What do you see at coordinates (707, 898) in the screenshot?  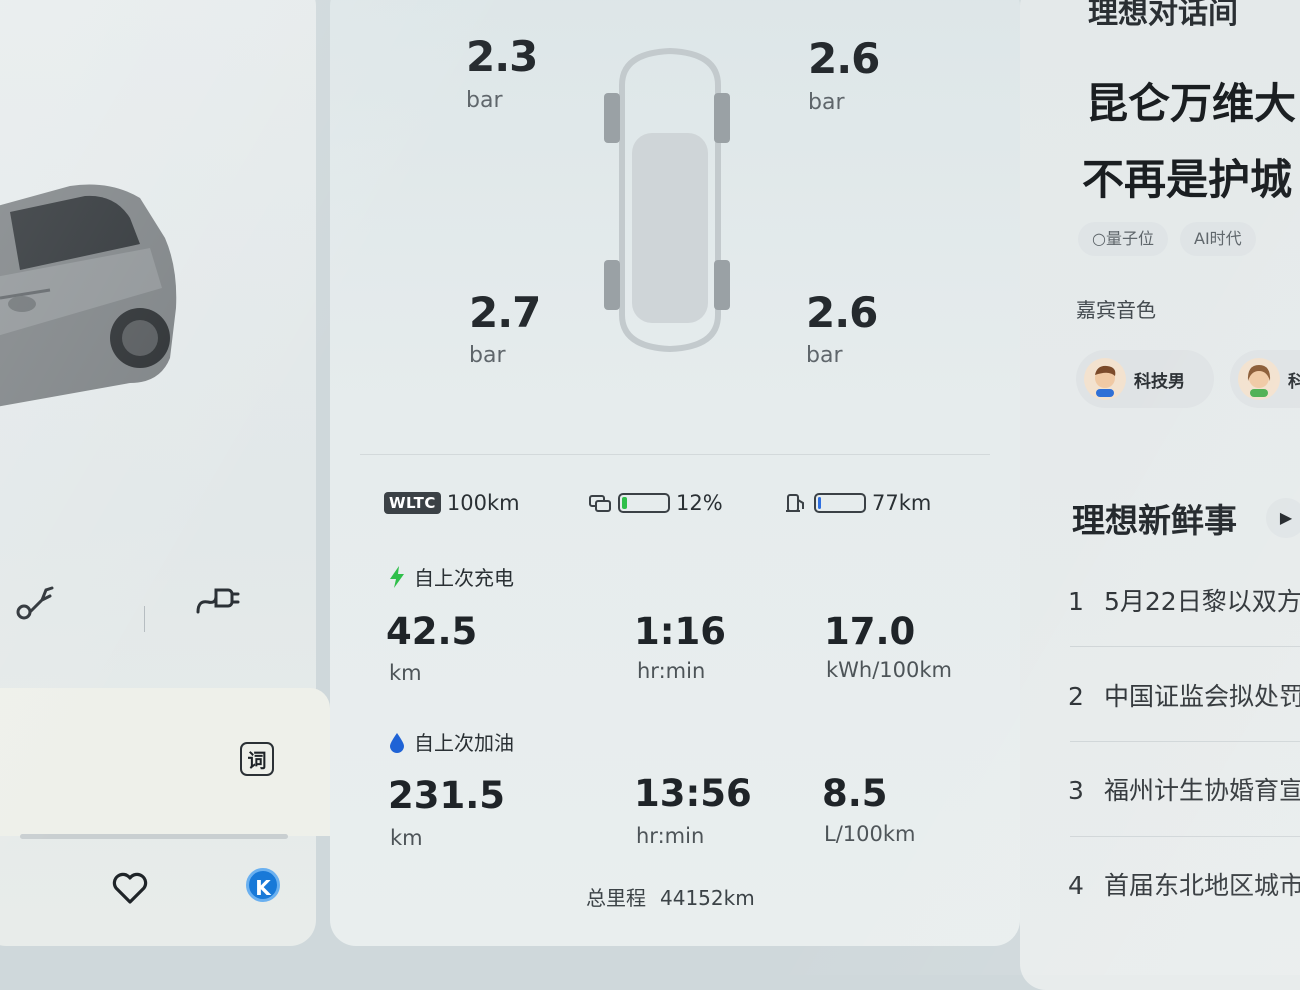 I see `odometer-value: 44152km` at bounding box center [707, 898].